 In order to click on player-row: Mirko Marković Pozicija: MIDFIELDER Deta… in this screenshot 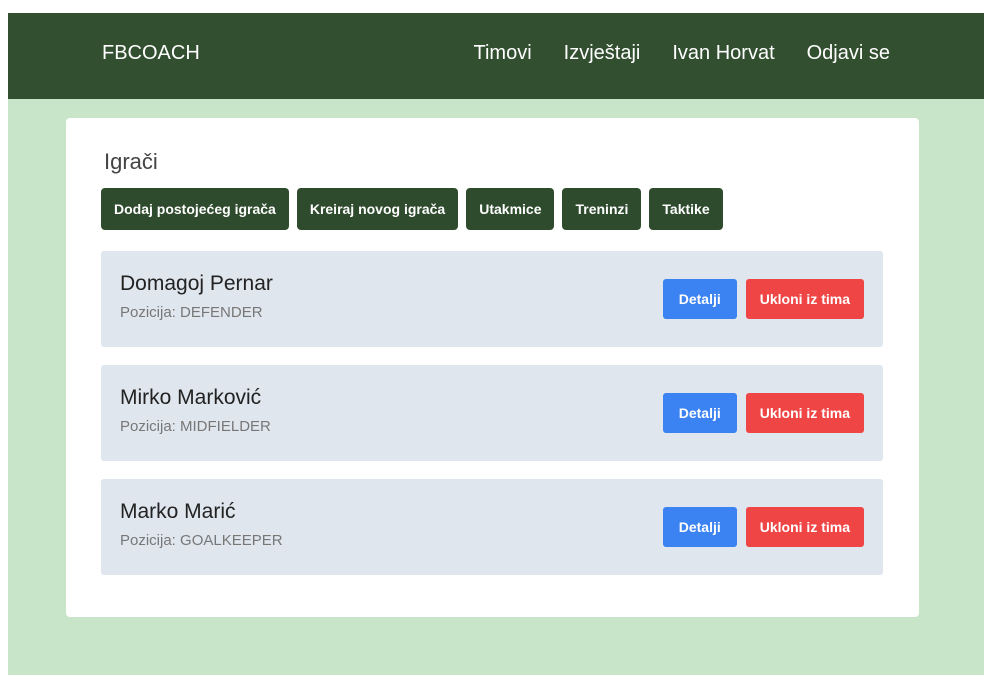, I will do `click(492, 413)`.